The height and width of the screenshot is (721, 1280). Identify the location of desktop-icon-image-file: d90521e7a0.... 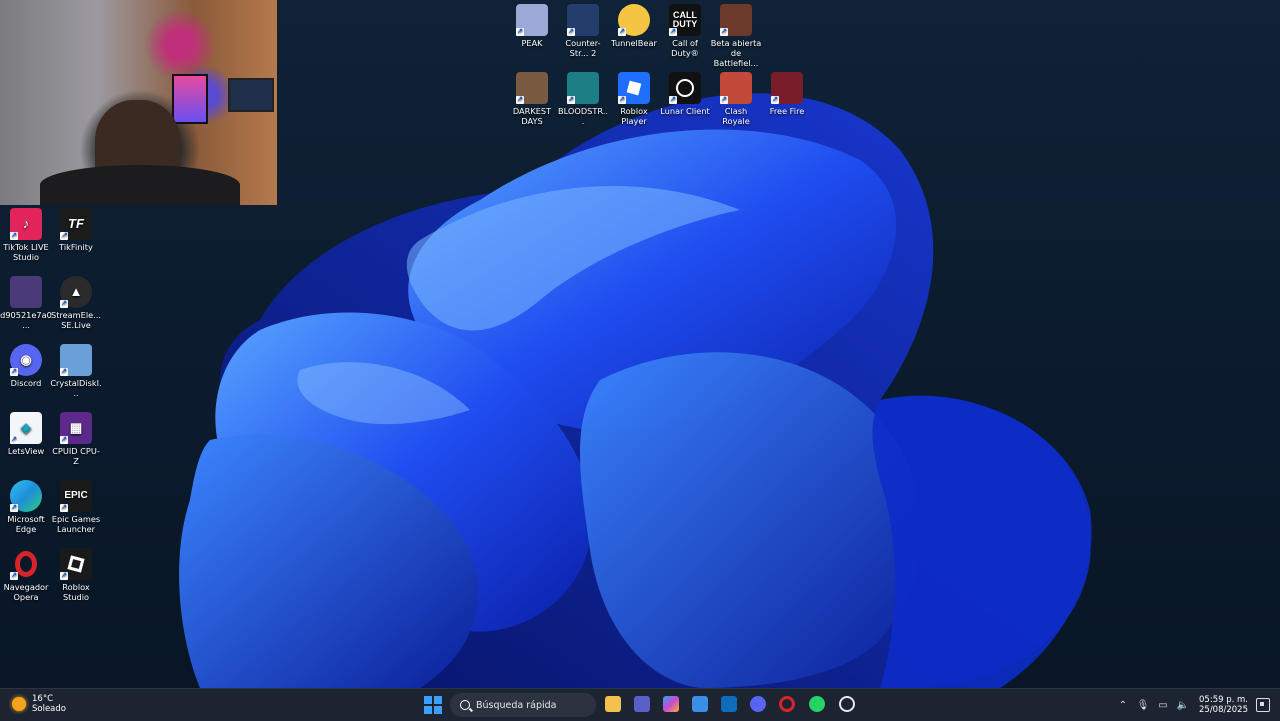
(26, 303).